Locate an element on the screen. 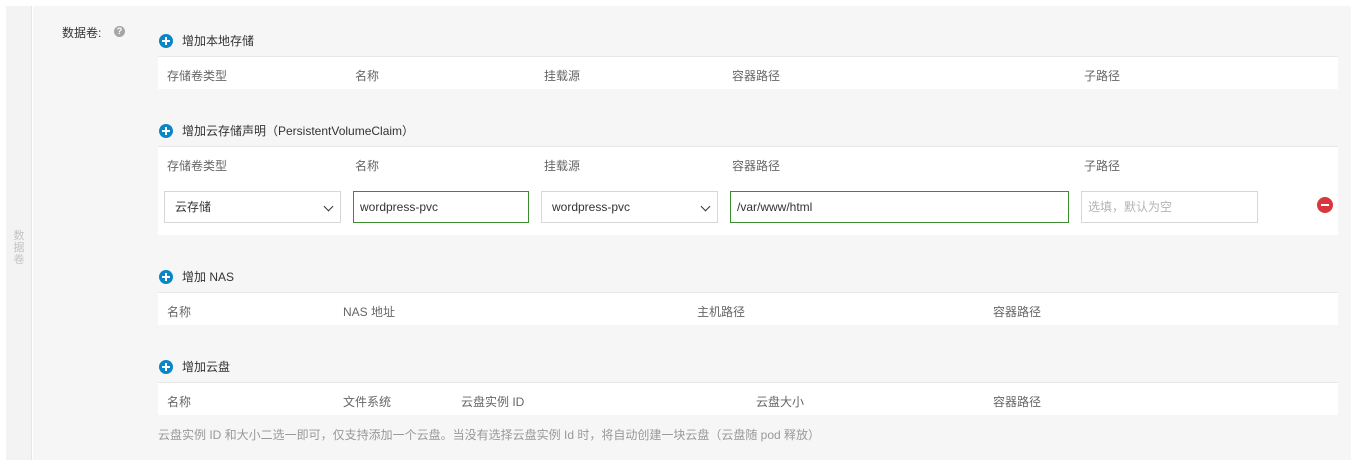 The width and height of the screenshot is (1363, 460). volume-type-value: 云存储 is located at coordinates (193, 207).